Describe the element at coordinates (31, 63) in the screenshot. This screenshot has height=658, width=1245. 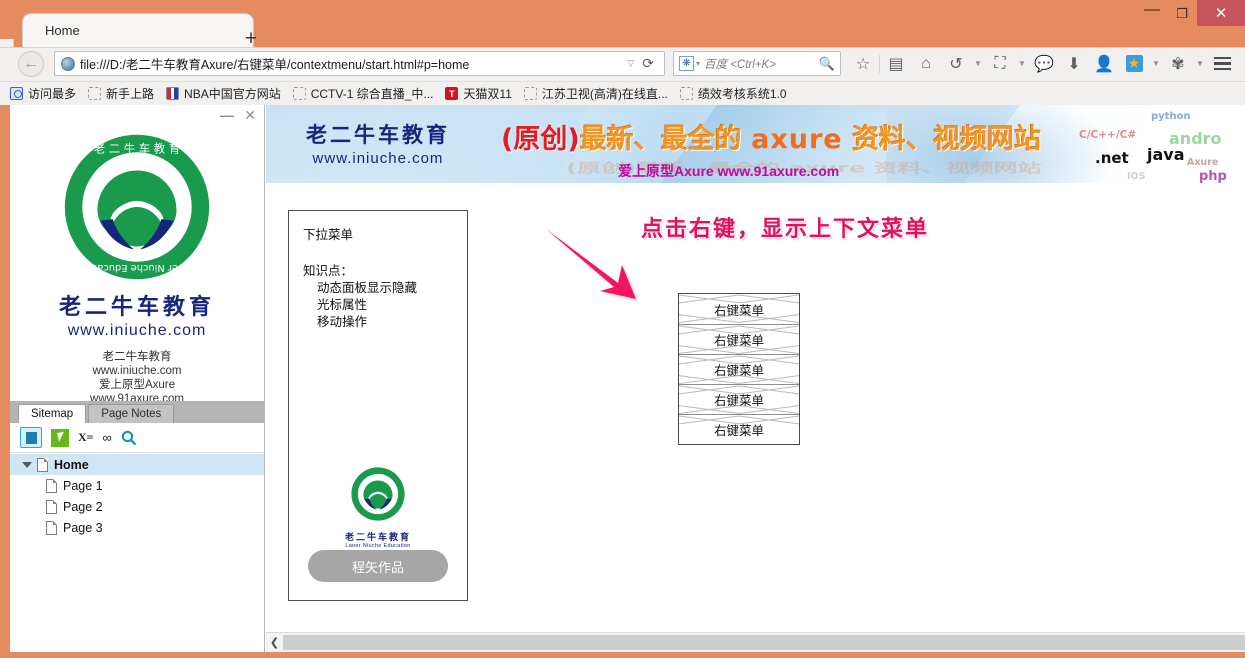
I see `back-button: ←` at that location.